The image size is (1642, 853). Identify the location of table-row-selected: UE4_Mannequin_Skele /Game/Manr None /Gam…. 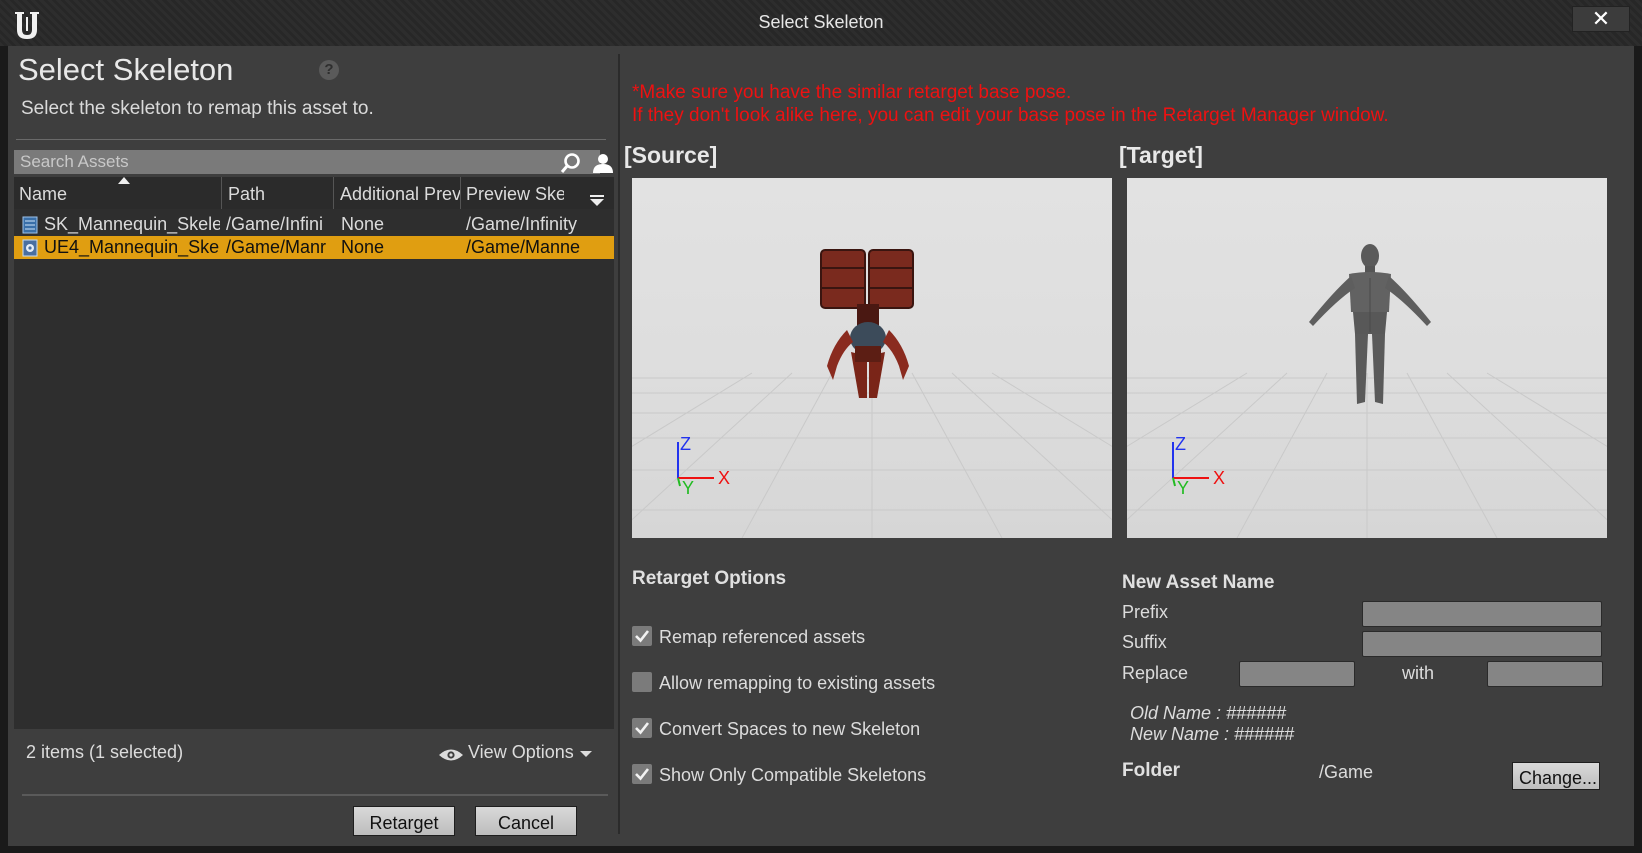
(314, 247).